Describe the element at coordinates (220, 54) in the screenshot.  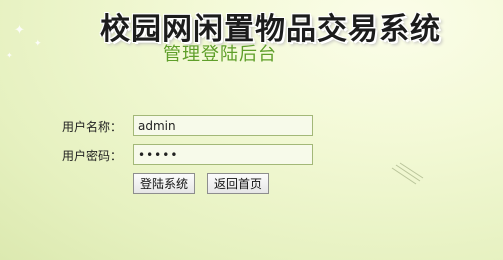
I see `page-subtitle: 管理登陆后台` at that location.